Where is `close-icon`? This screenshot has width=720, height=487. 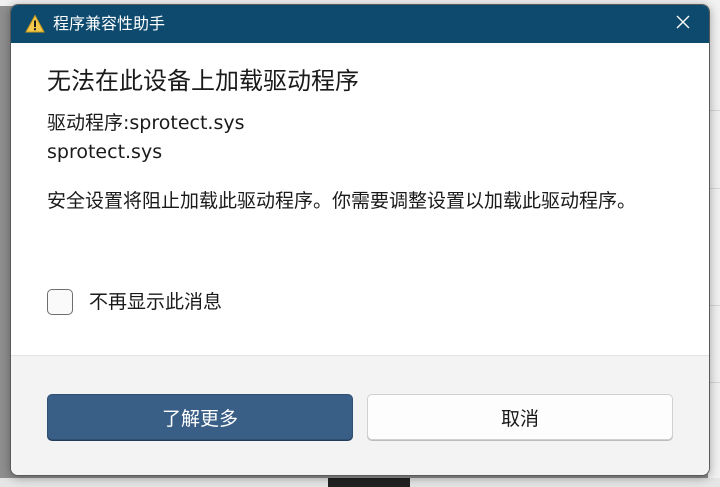
close-icon is located at coordinates (683, 24).